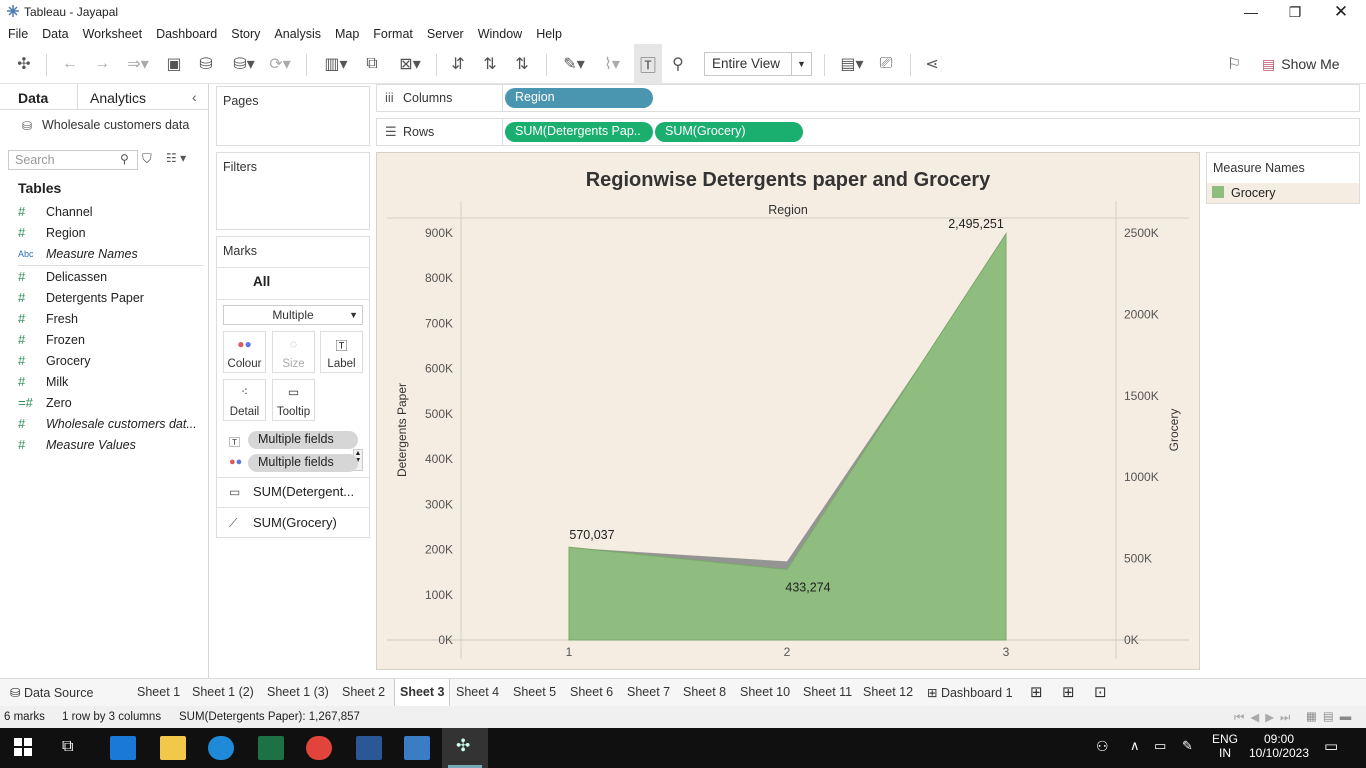 The height and width of the screenshot is (768, 1366). What do you see at coordinates (24, 64) in the screenshot?
I see `tableau-home-icon: ✣` at bounding box center [24, 64].